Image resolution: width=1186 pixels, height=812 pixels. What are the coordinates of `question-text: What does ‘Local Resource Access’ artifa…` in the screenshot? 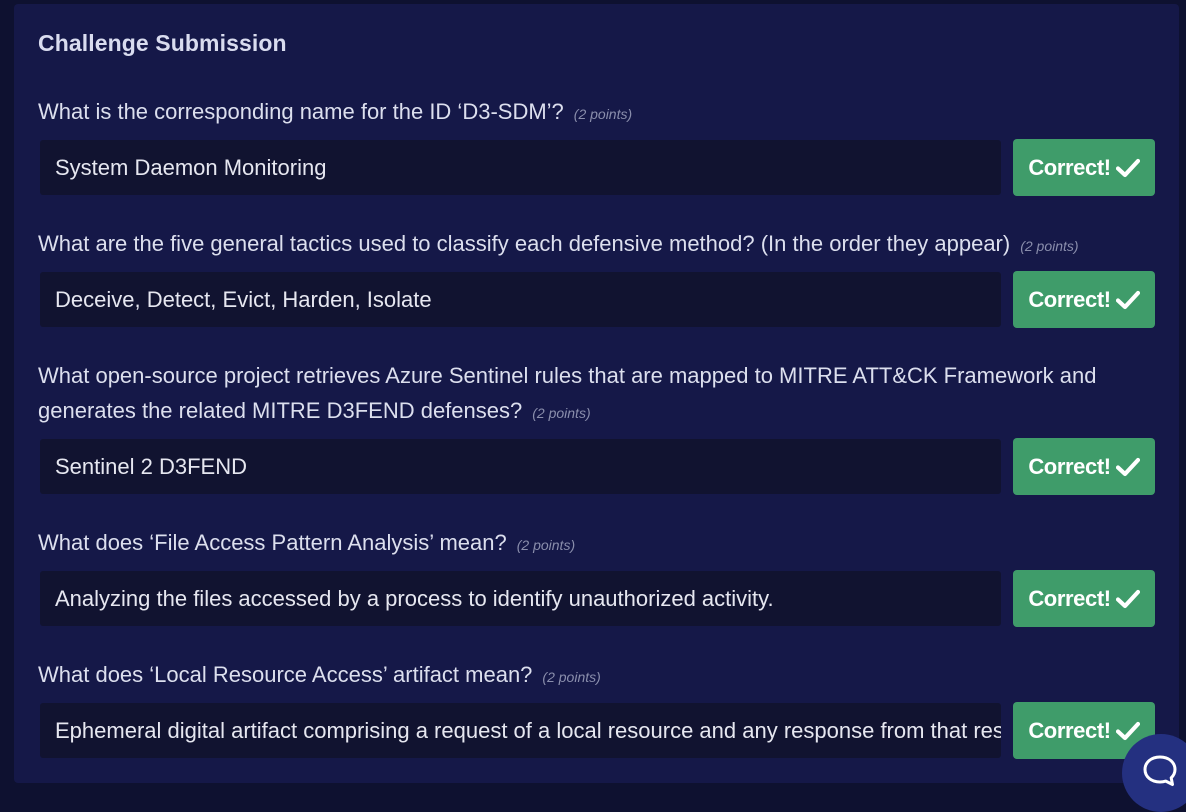 It's located at (285, 674).